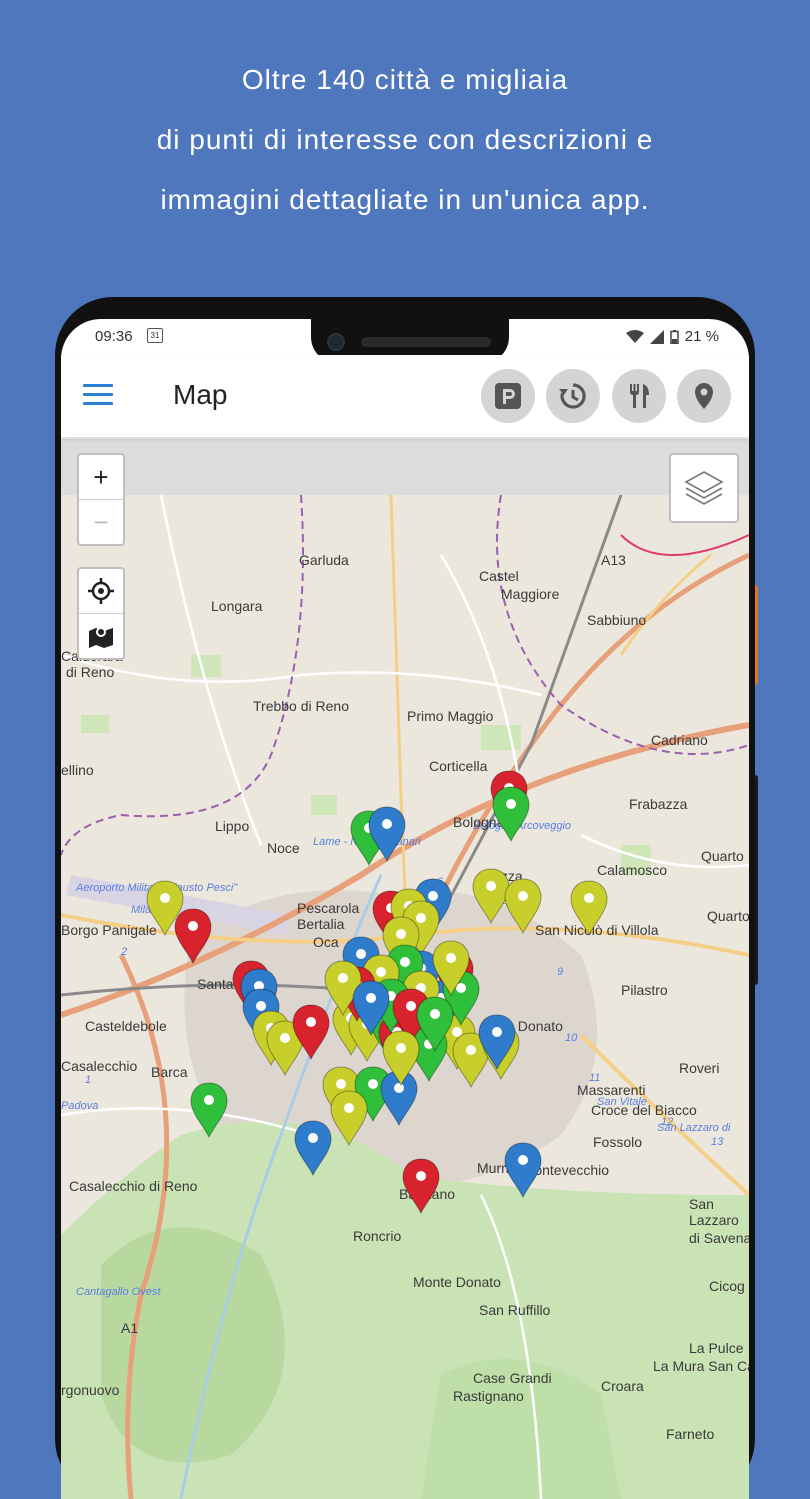 Image resolution: width=810 pixels, height=1499 pixels. I want to click on signal-icon, so click(656, 336).